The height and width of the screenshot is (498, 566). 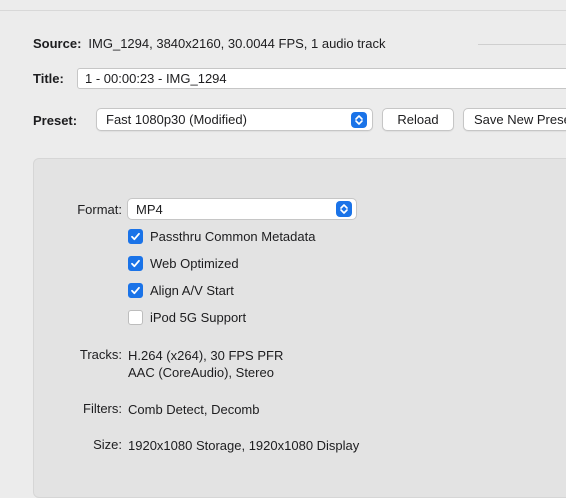 I want to click on align-av-start-checkbox: Align A/V Start, so click(x=181, y=290).